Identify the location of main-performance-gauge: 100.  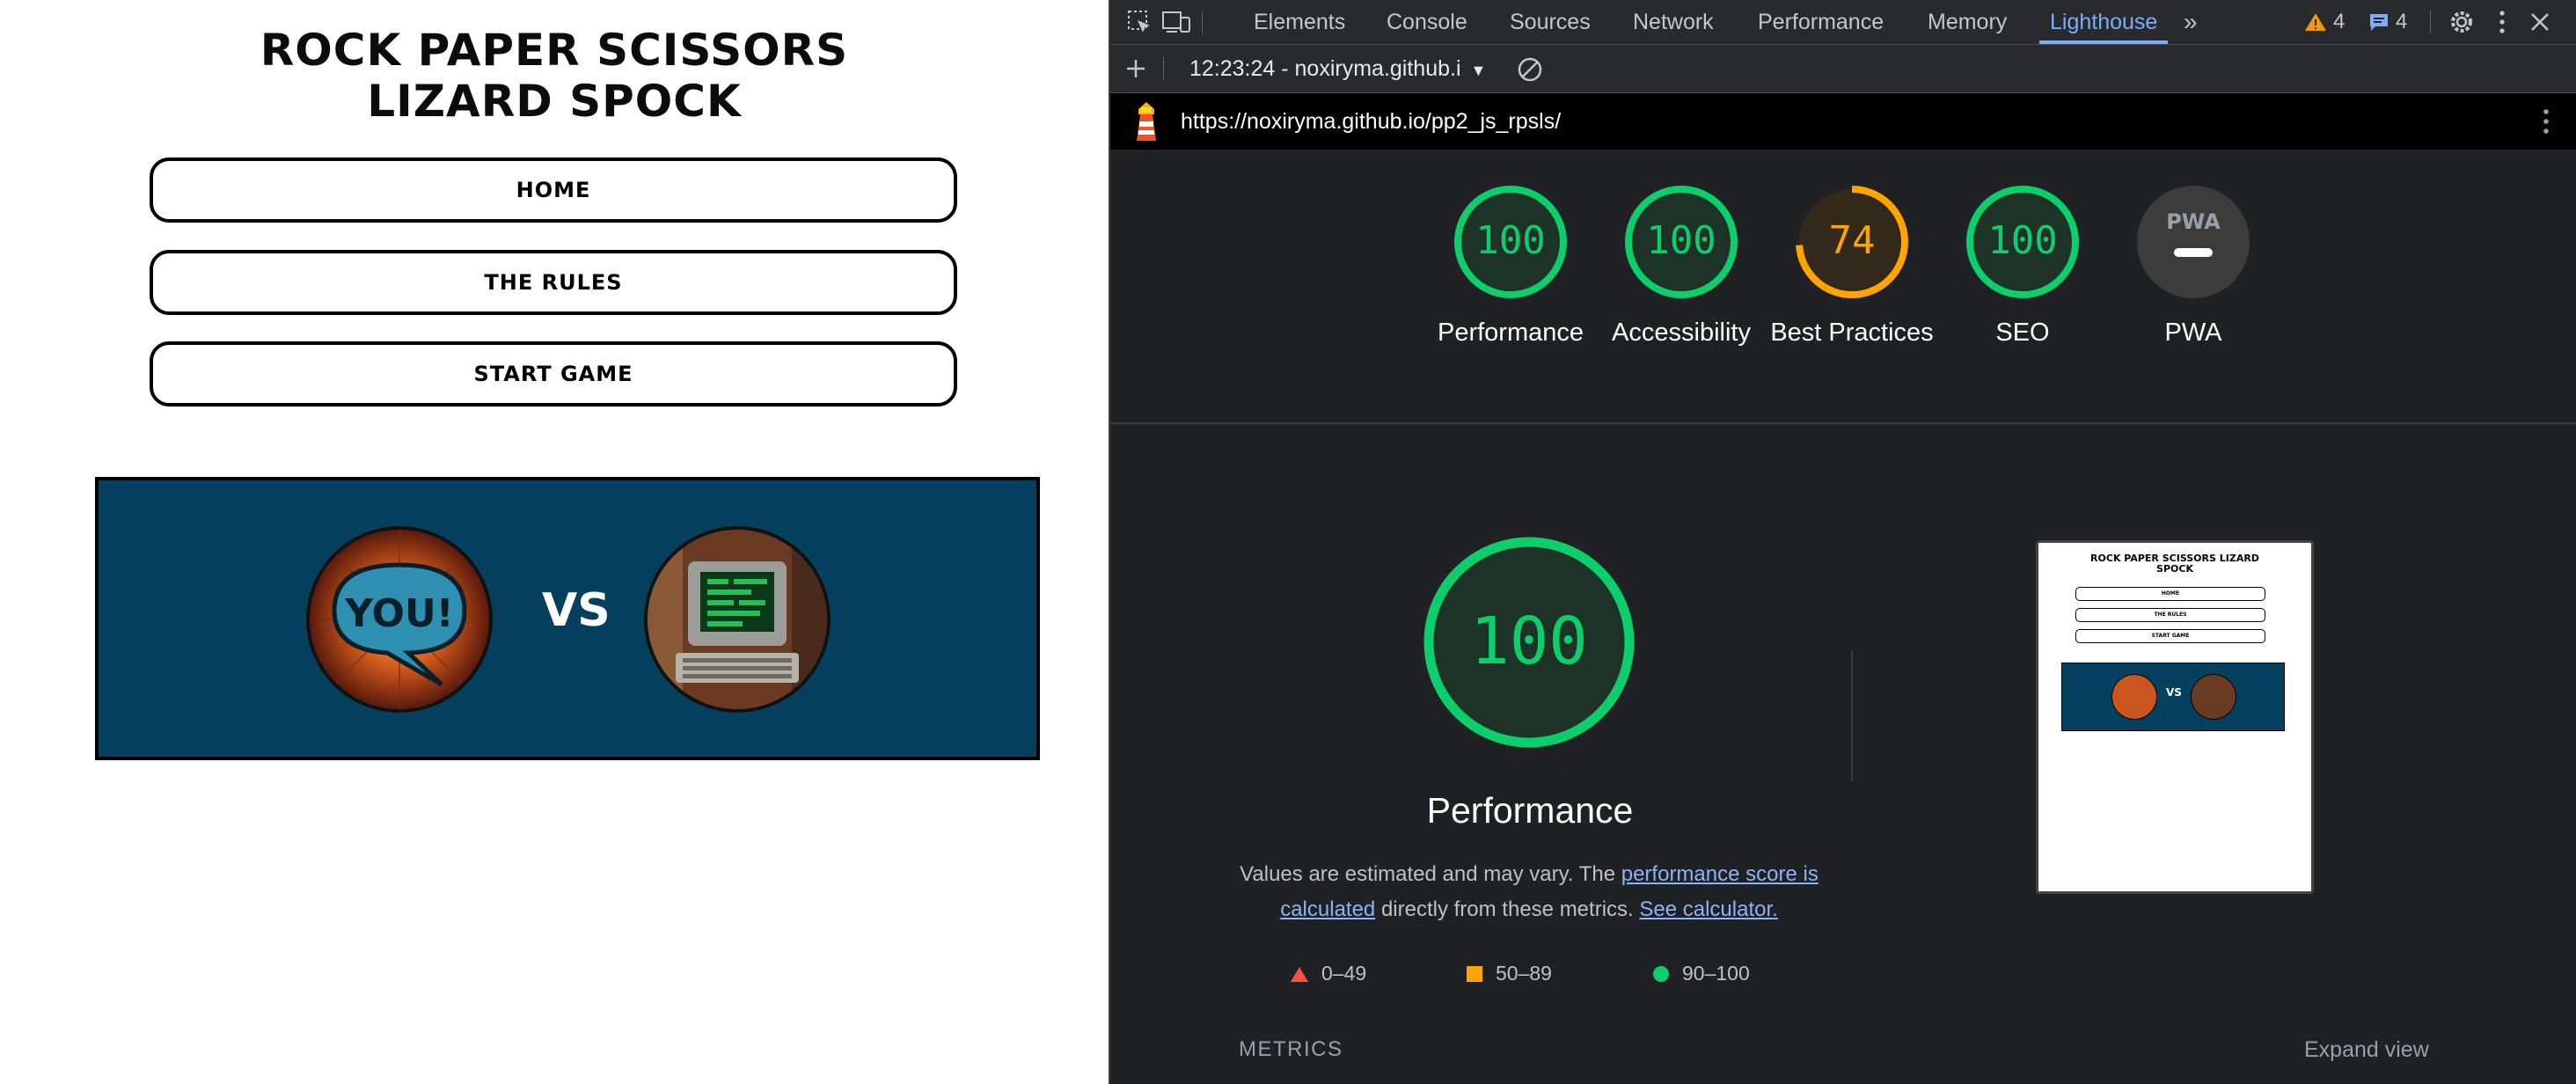
(1529, 642).